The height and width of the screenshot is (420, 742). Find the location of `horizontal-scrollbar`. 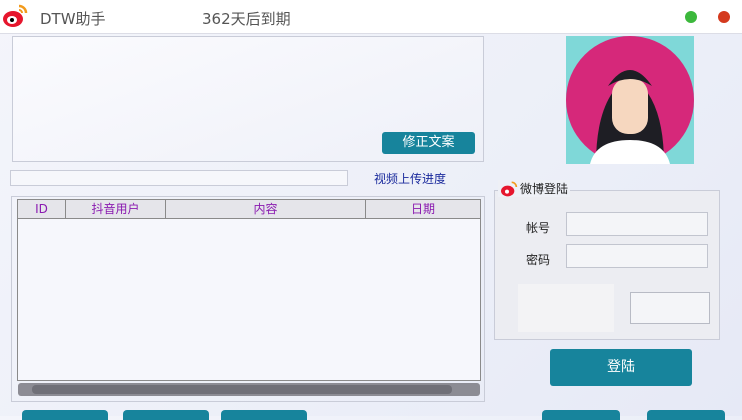

horizontal-scrollbar is located at coordinates (249, 389).